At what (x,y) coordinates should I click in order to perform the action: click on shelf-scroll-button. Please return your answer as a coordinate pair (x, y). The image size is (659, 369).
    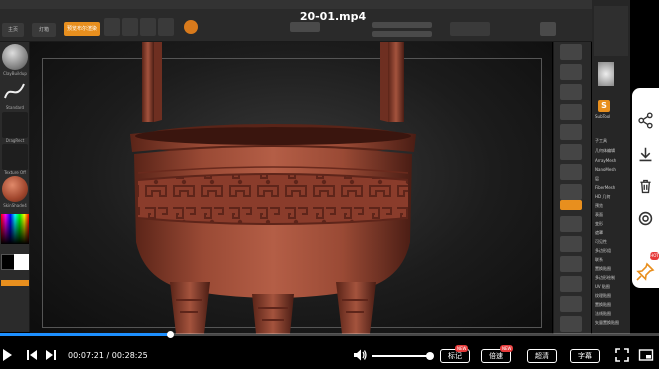
    Looking at the image, I should click on (571, 72).